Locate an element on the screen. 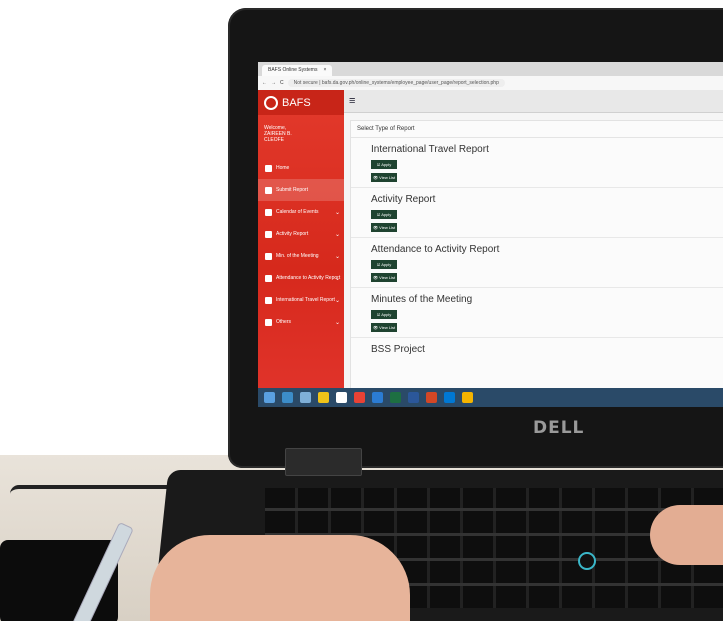 The image size is (723, 621). sidebar-item-activity-report: Activity Report ⌄ is located at coordinates (301, 234).